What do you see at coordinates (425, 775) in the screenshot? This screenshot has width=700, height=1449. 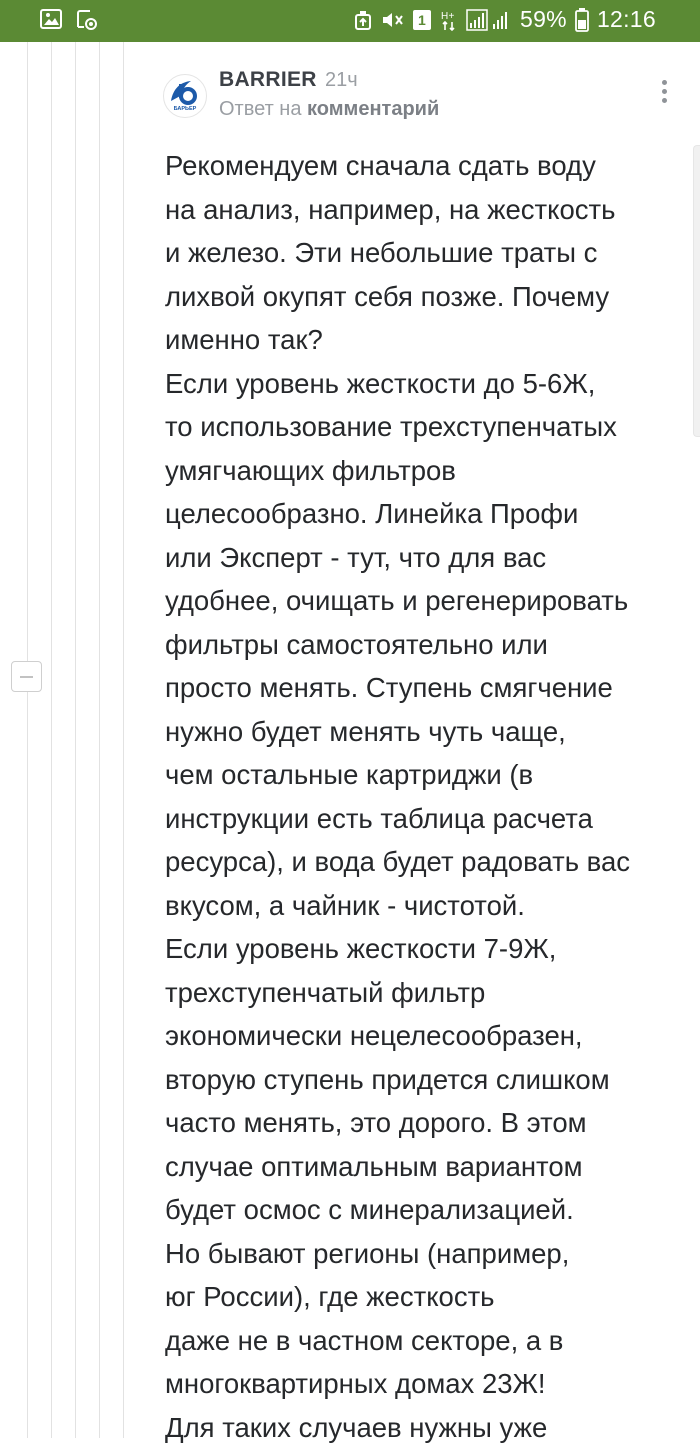 I see `comment-text-line: чем остальные картриджи (в` at bounding box center [425, 775].